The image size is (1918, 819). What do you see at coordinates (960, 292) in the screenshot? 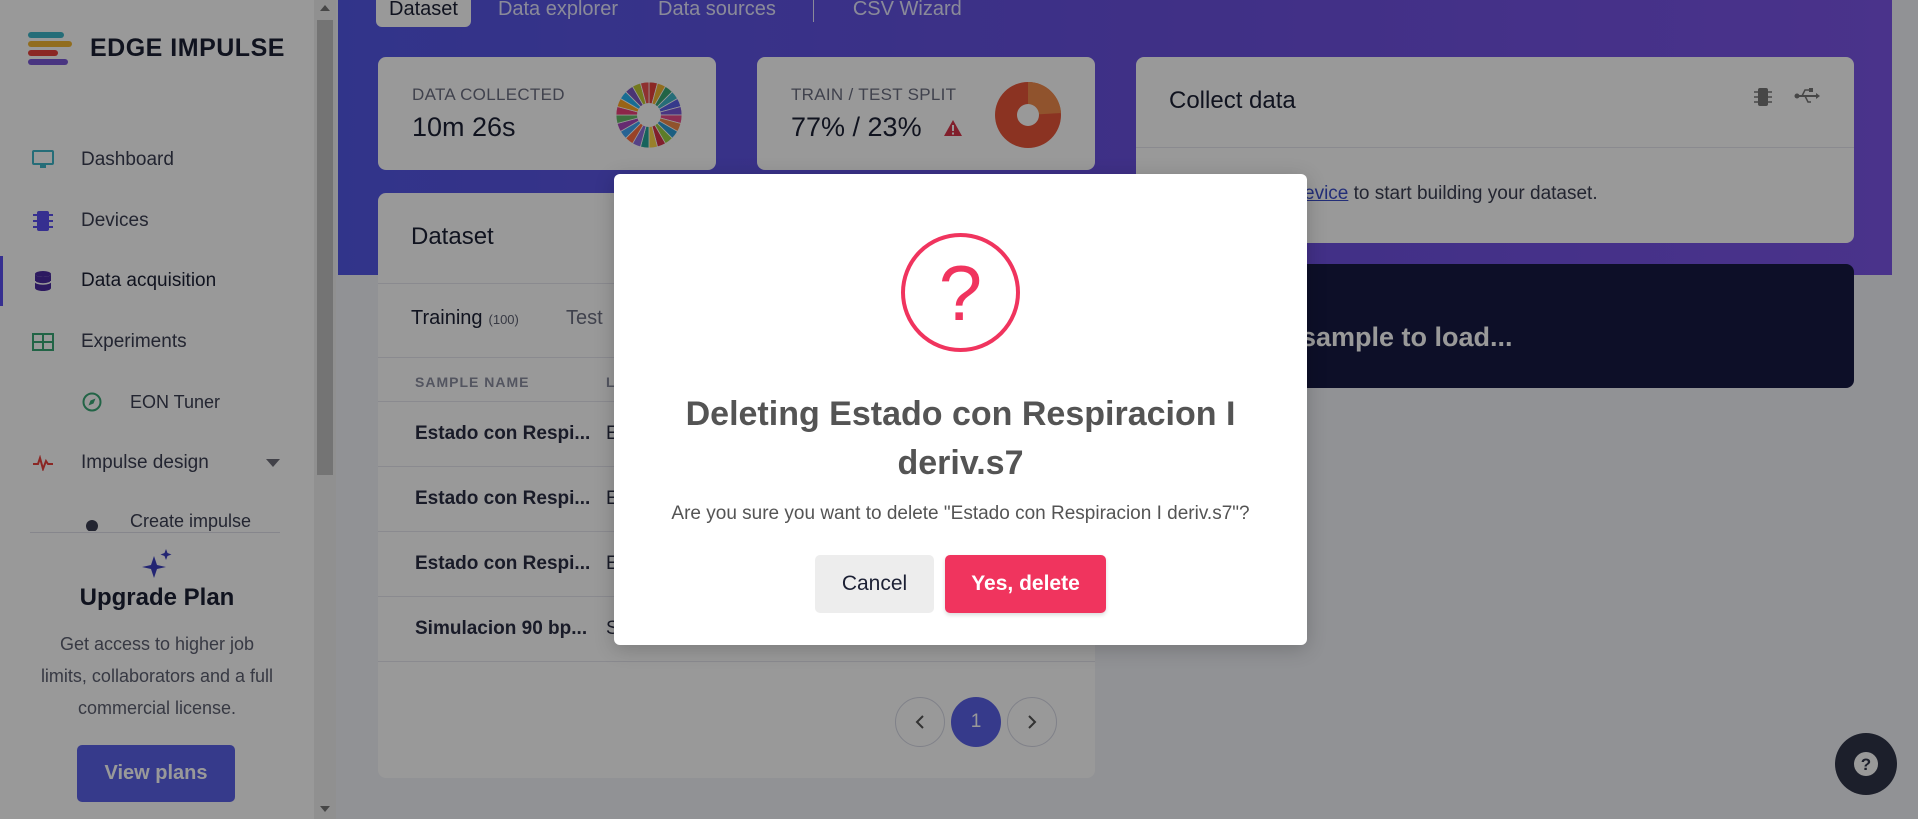
I see `question-icon: ?` at bounding box center [960, 292].